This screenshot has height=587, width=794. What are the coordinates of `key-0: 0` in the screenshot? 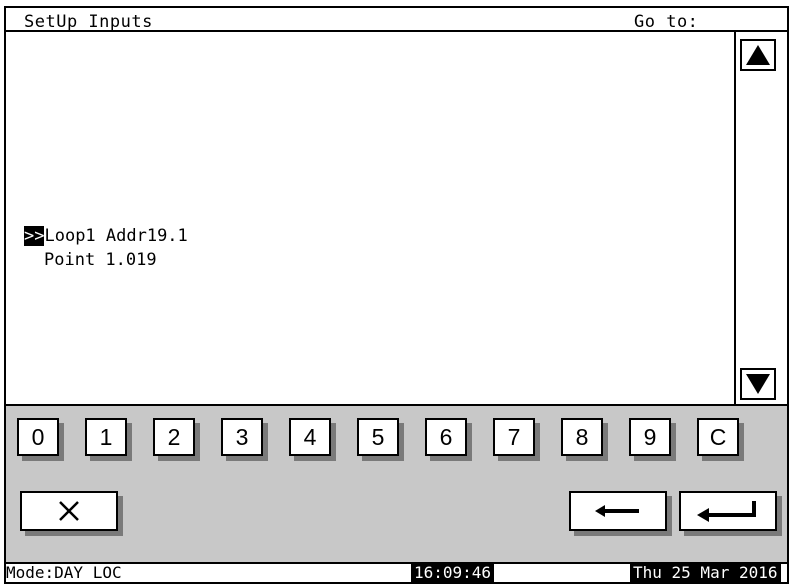 It's located at (38, 437).